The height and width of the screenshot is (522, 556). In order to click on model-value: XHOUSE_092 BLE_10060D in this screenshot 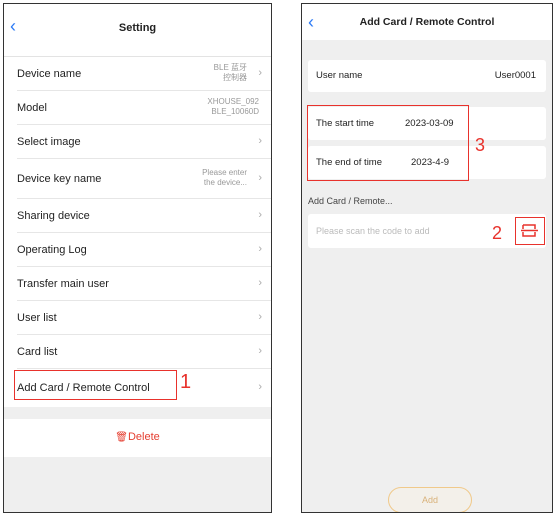, I will do `click(233, 106)`.